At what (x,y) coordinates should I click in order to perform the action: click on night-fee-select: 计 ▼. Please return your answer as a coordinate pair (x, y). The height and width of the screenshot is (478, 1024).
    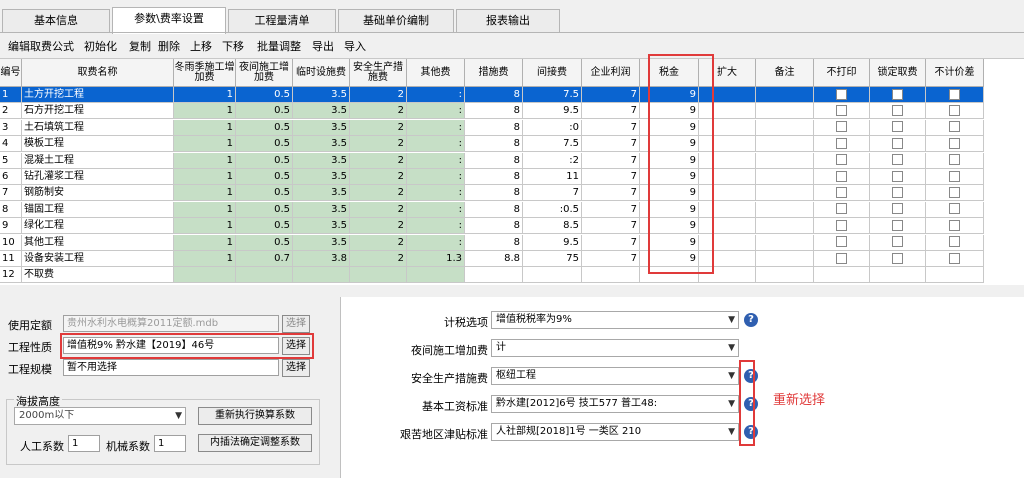
    Looking at the image, I should click on (615, 348).